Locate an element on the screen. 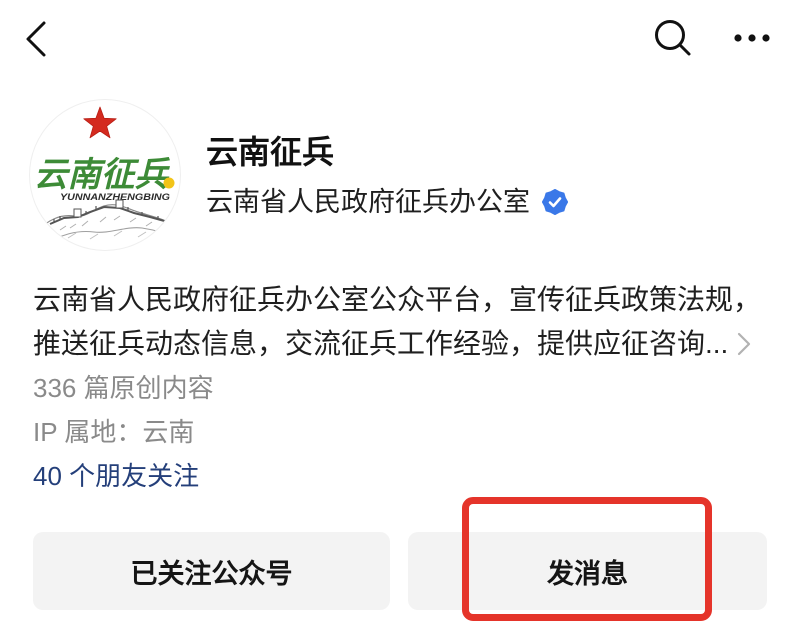 The image size is (808, 638). chevron-left-stroke is located at coordinates (36, 39).